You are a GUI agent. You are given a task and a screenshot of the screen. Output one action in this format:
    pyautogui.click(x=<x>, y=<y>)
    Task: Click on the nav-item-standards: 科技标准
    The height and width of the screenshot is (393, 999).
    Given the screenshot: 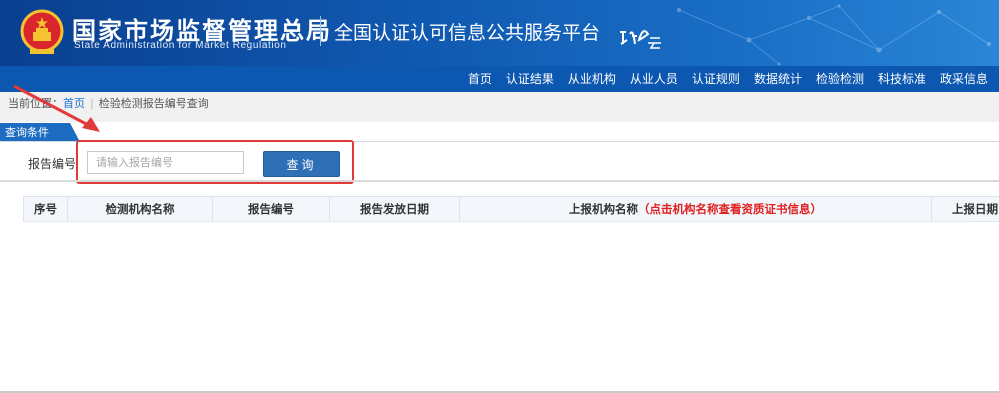 What is the action you would take?
    pyautogui.click(x=902, y=79)
    